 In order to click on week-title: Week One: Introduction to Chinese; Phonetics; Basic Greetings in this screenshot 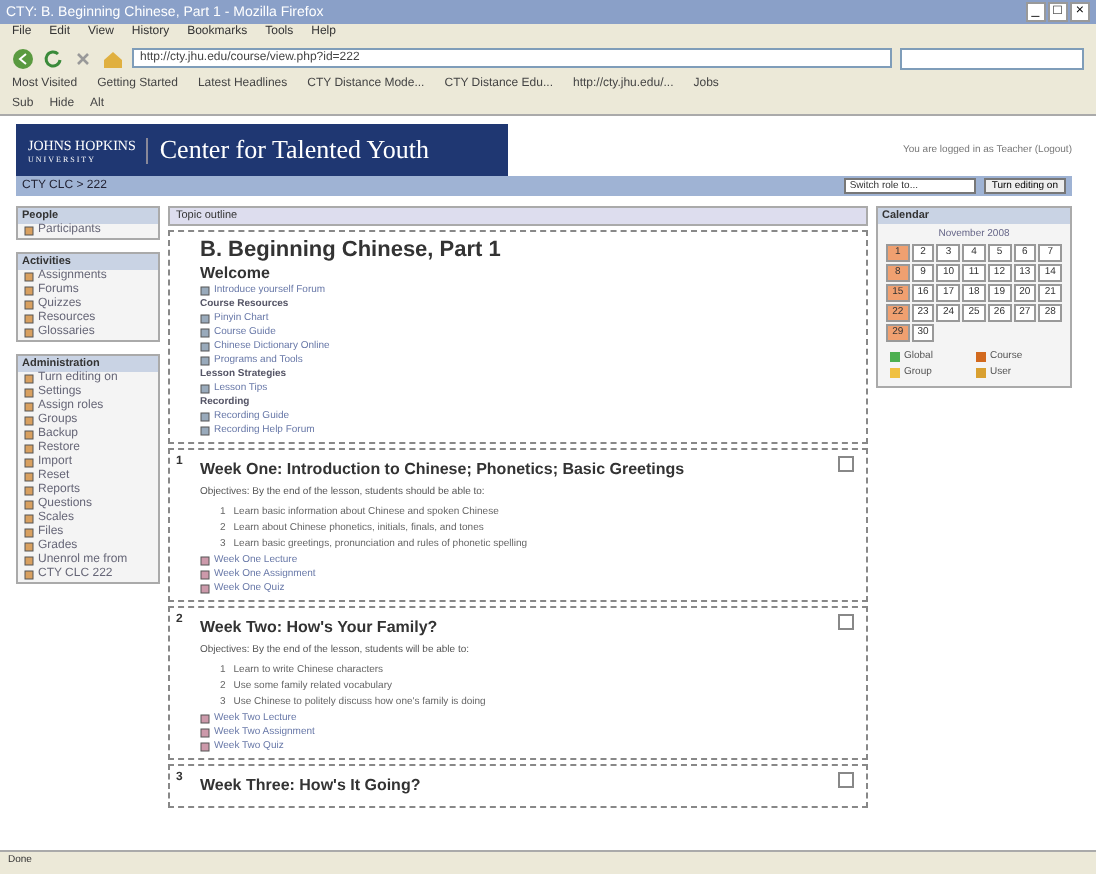, I will do `click(443, 469)`.